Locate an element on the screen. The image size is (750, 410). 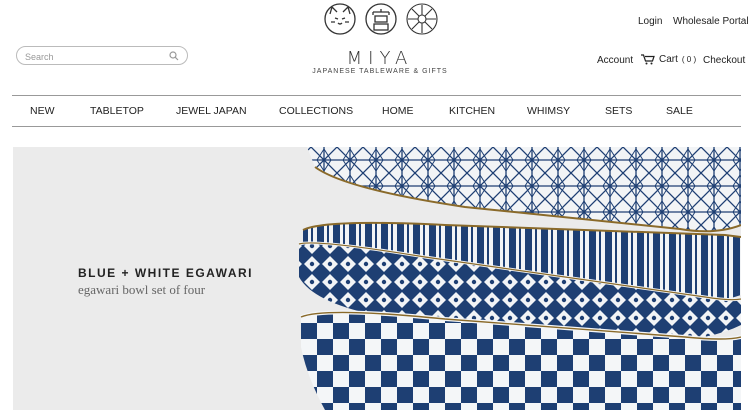
nav-item-whimsy: WHIMSY is located at coordinates (548, 111).